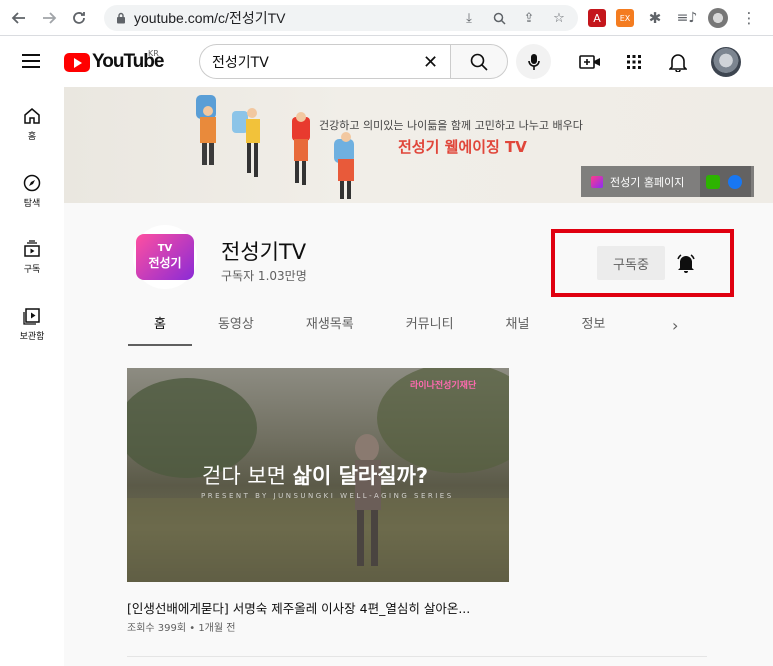 The width and height of the screenshot is (773, 666). Describe the element at coordinates (529, 18) in the screenshot. I see `share-icon: ⇪` at that location.